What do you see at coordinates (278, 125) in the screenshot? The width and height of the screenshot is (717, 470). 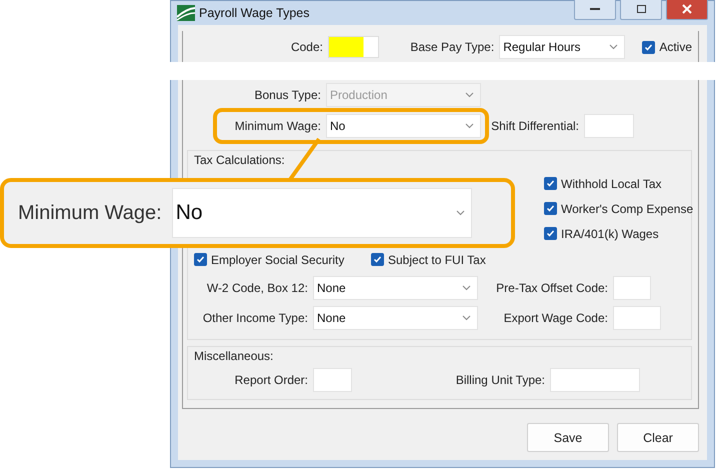 I see `field-label: Minimum Wage:` at bounding box center [278, 125].